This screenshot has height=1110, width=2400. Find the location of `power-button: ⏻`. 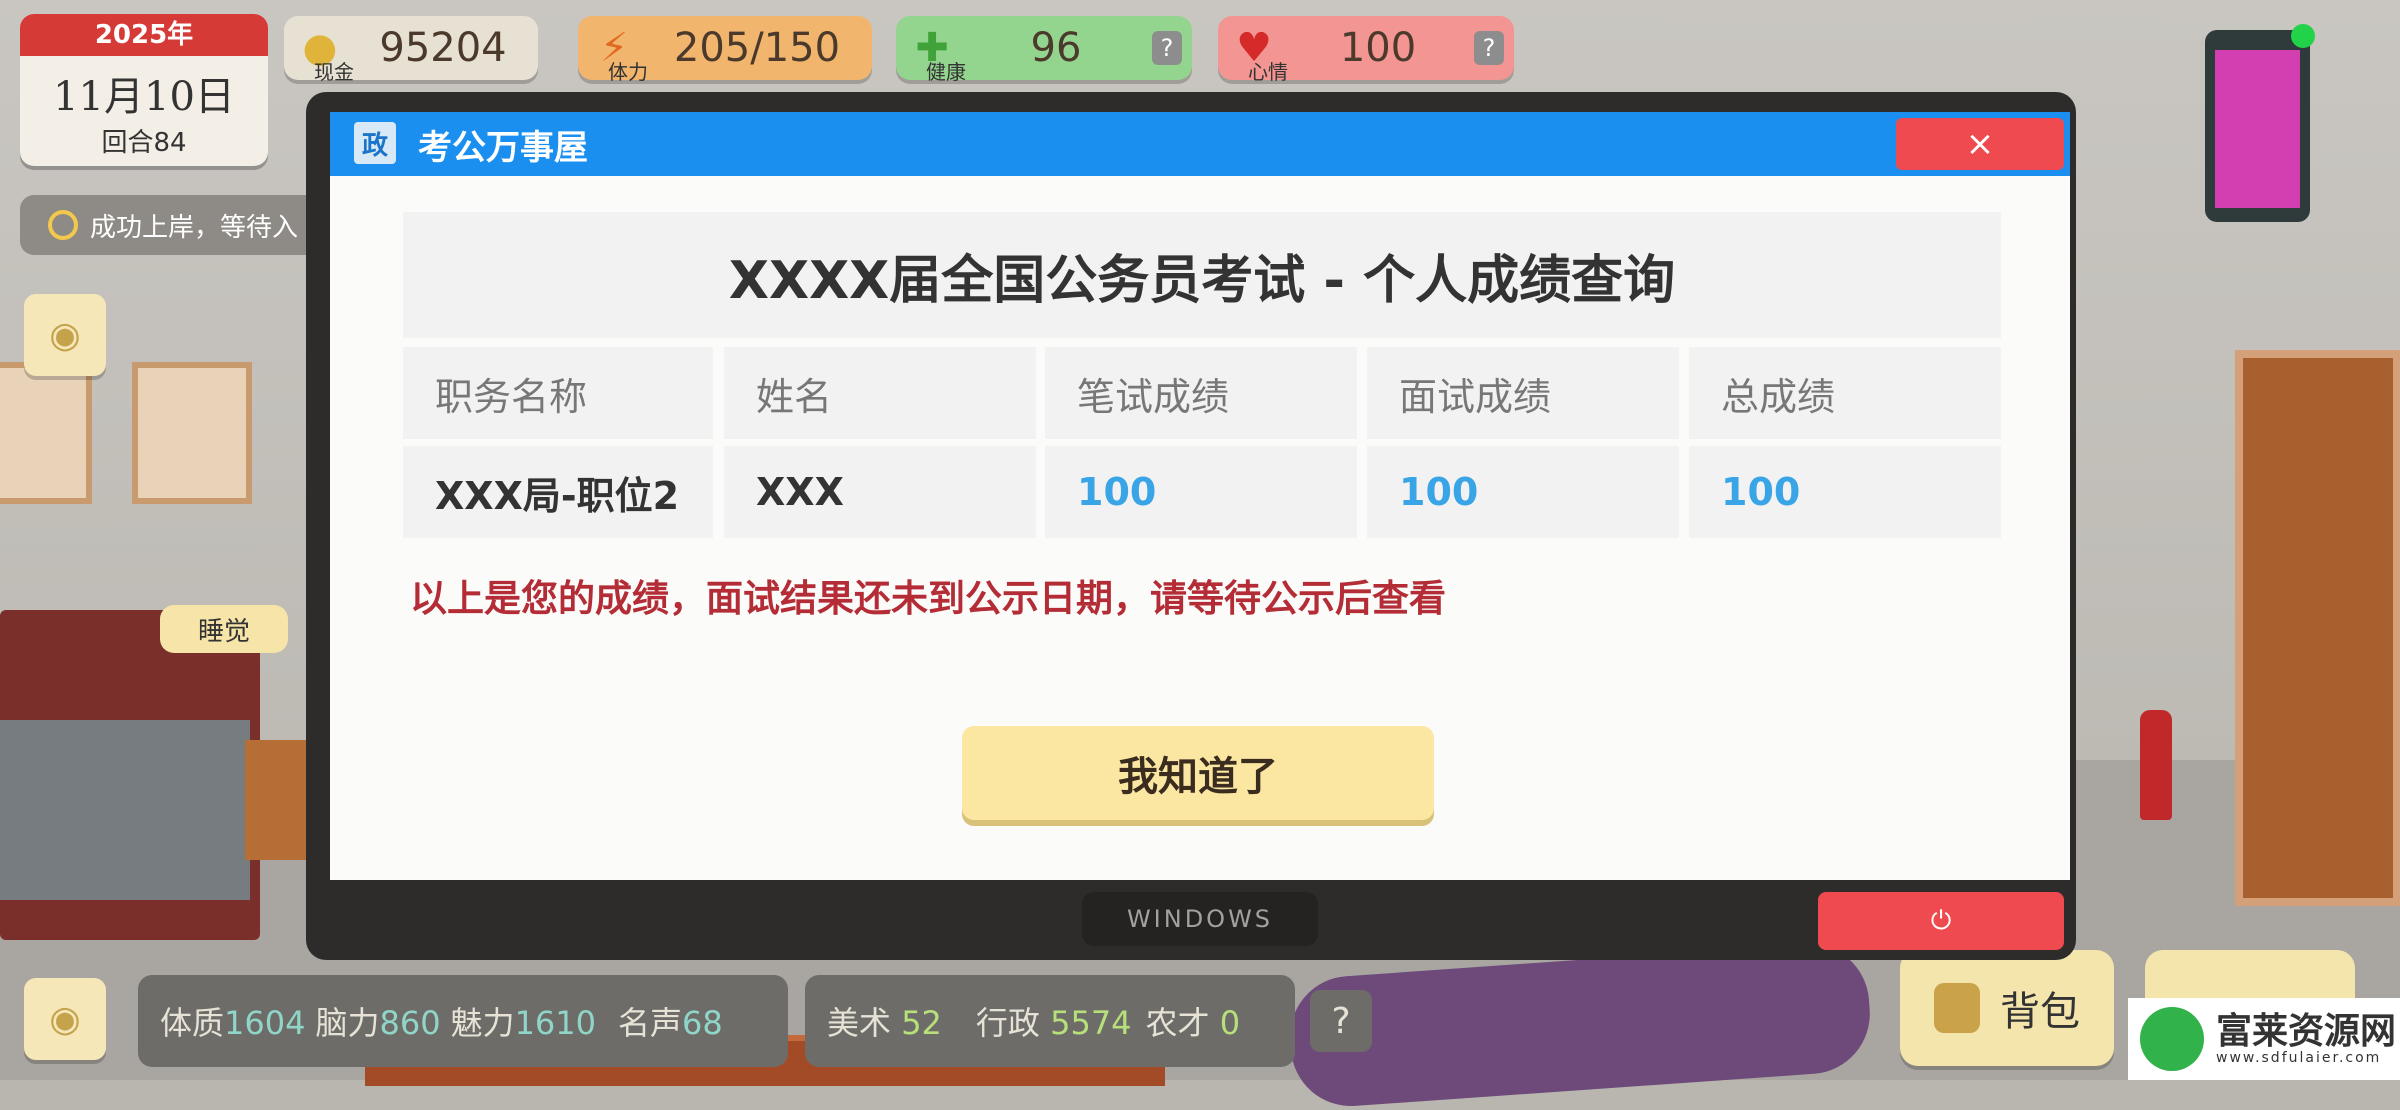

power-button: ⏻ is located at coordinates (1941, 921).